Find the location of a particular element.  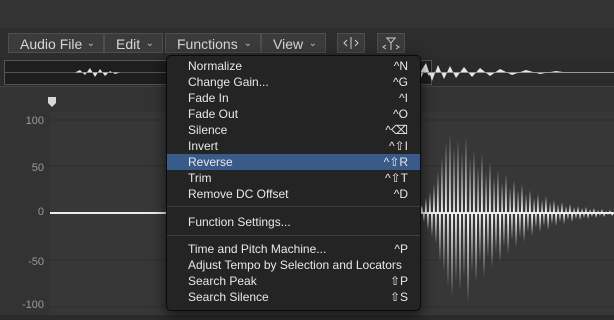

edit-menu-button: Edit ⌄ is located at coordinates (133, 43).